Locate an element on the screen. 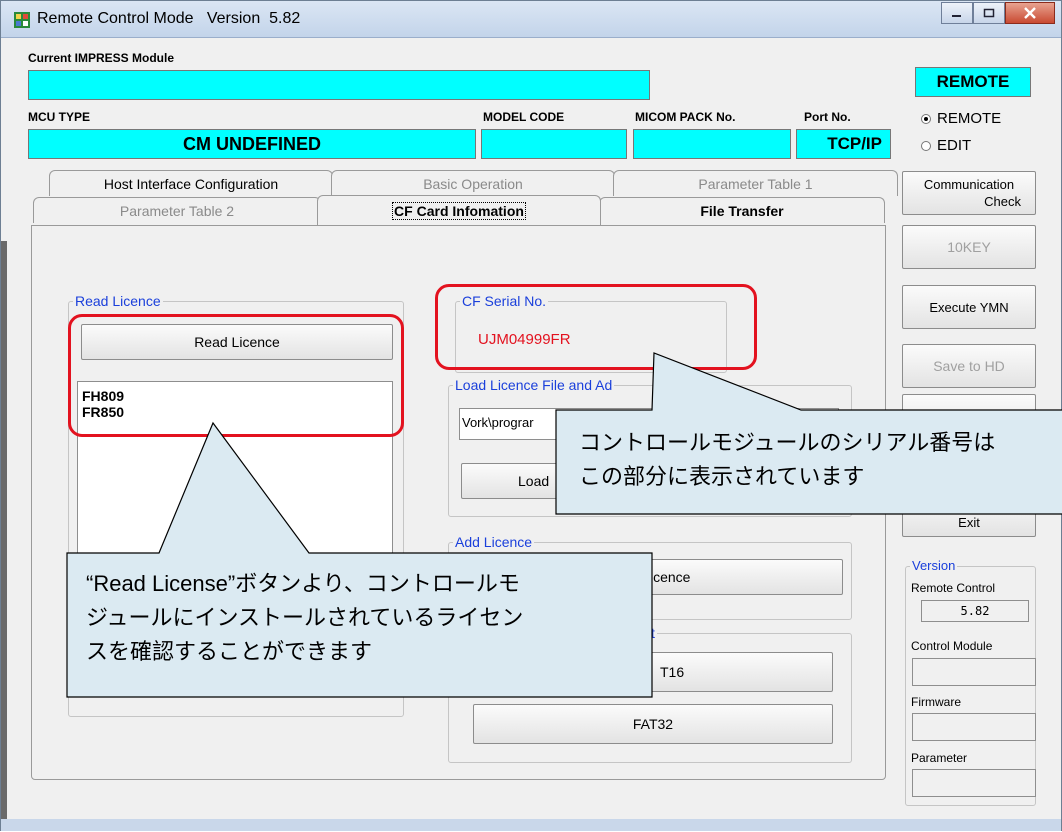 The width and height of the screenshot is (1062, 832). serial-callout-text: コントロールモジュールのシリアル番号は この部分に表示されています is located at coordinates (787, 459).